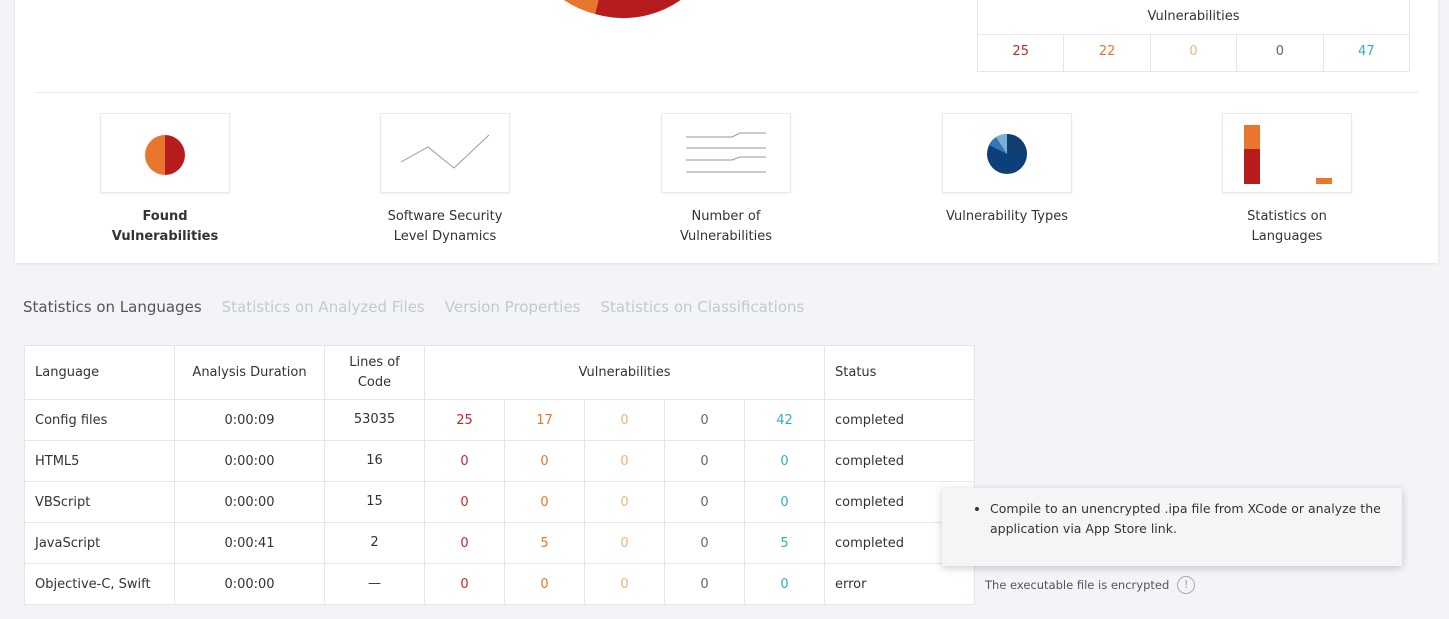 This screenshot has width=1449, height=619. What do you see at coordinates (726, 227) in the screenshot?
I see `tile-caption: Number of Vulnerabilities` at bounding box center [726, 227].